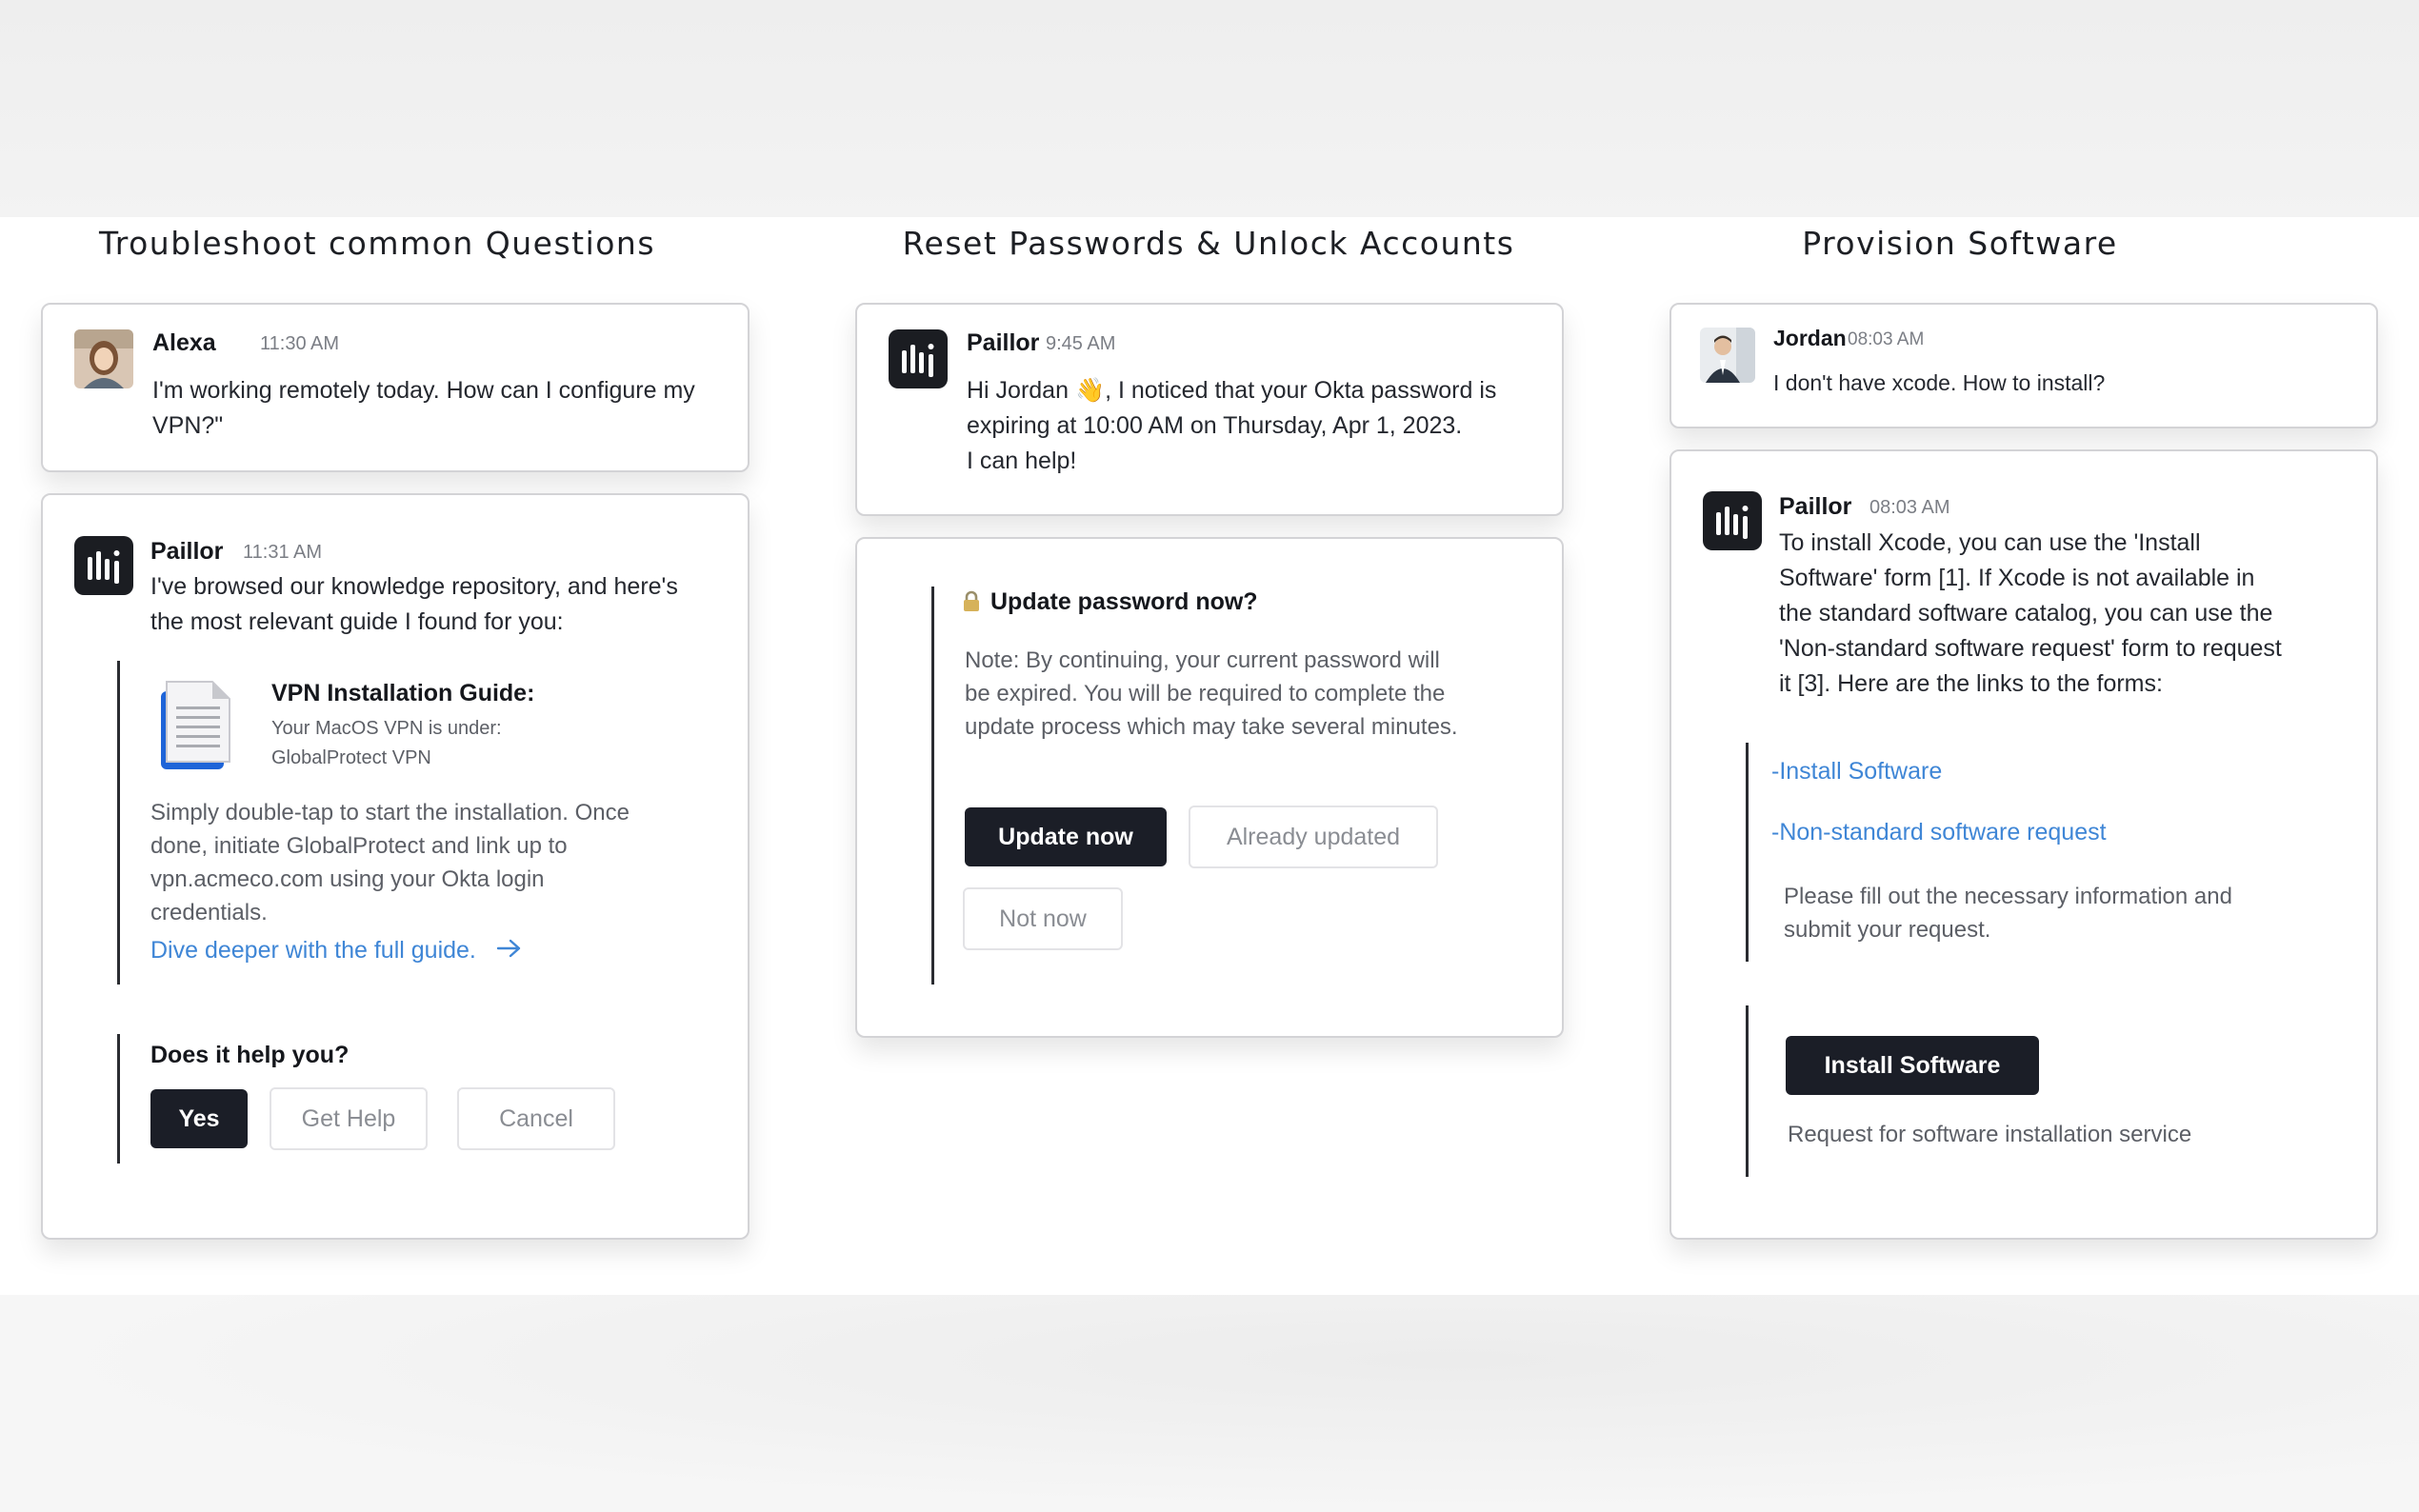 Image resolution: width=2419 pixels, height=1512 pixels. Describe the element at coordinates (1747, 852) in the screenshot. I see `forms-quote-bar` at that location.